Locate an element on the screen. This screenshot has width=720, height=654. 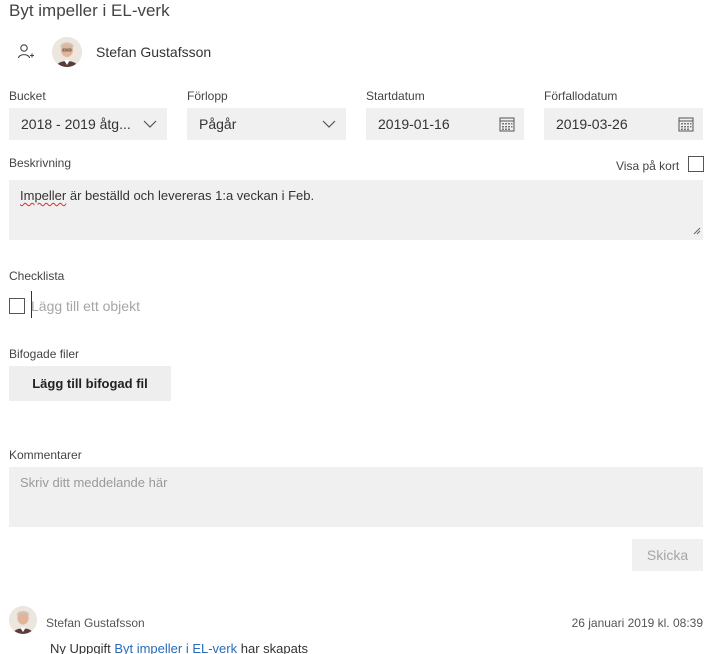
progress-value: Pågår is located at coordinates (218, 124).